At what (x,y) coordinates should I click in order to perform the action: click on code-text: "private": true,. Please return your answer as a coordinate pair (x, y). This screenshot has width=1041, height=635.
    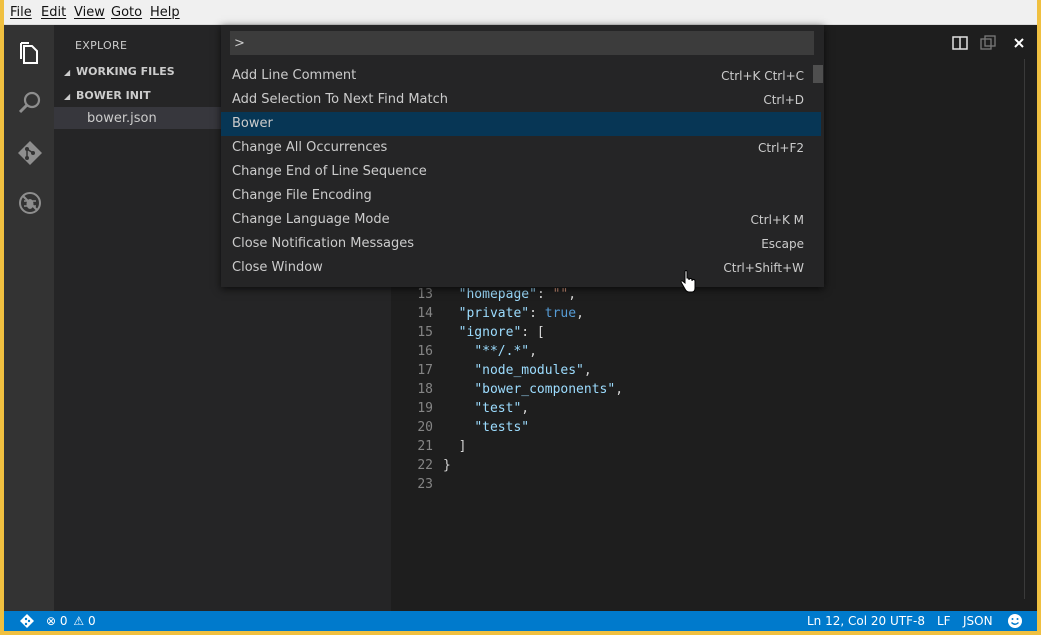
    Looking at the image, I should click on (513, 313).